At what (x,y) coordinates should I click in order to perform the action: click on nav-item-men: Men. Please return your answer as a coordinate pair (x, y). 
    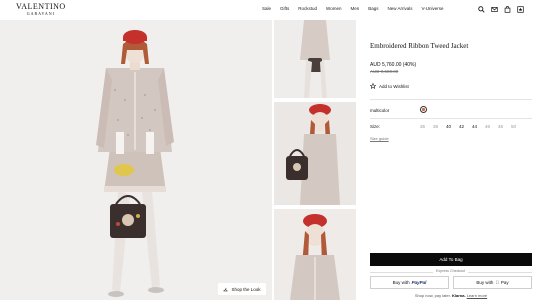
    Looking at the image, I should click on (354, 8).